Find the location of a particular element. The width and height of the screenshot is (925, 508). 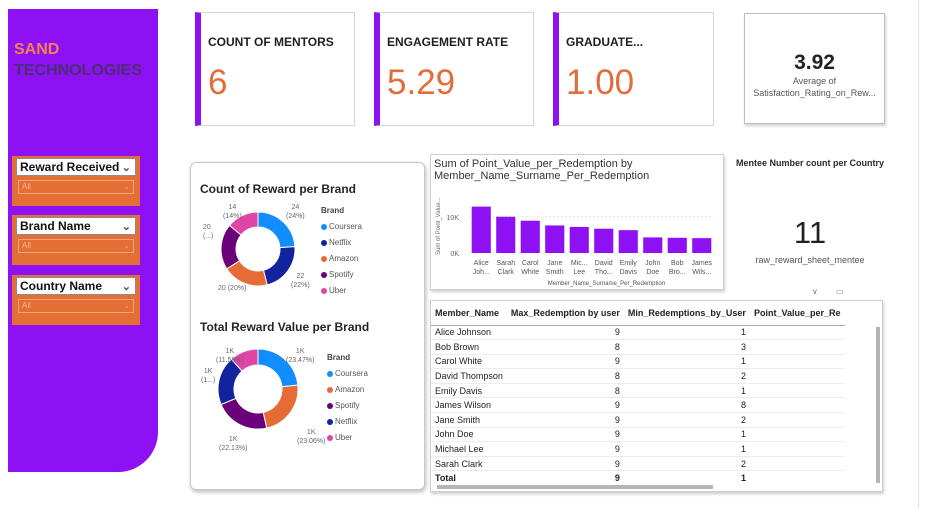

card-engagement-rate: ENGAGEMENT RATE 5.29 is located at coordinates (454, 69).